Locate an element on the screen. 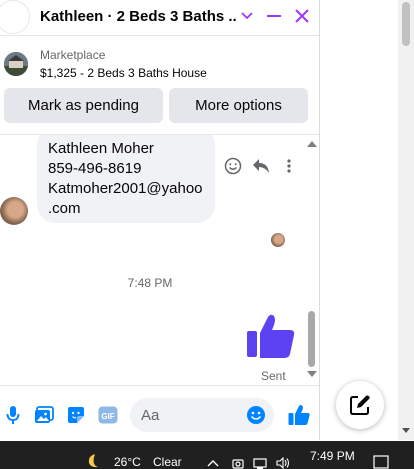 The image size is (414, 469). taskbar: 26°C Clear 7:49 PM is located at coordinates (207, 455).